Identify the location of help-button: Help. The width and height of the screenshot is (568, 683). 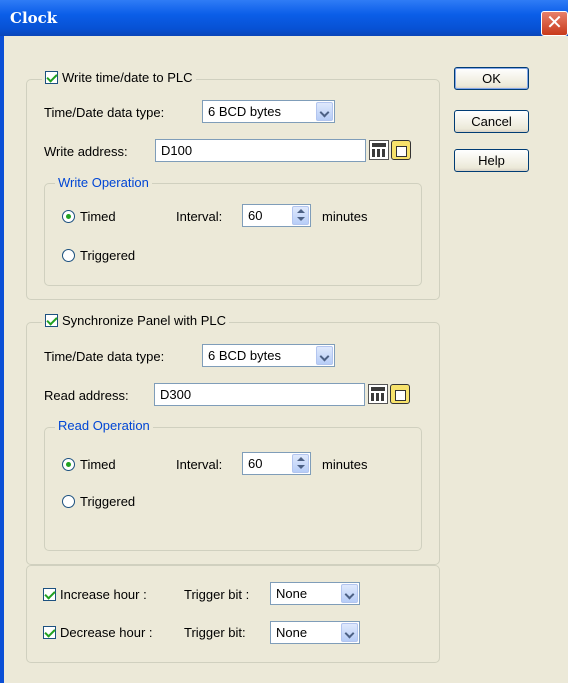
(491, 160).